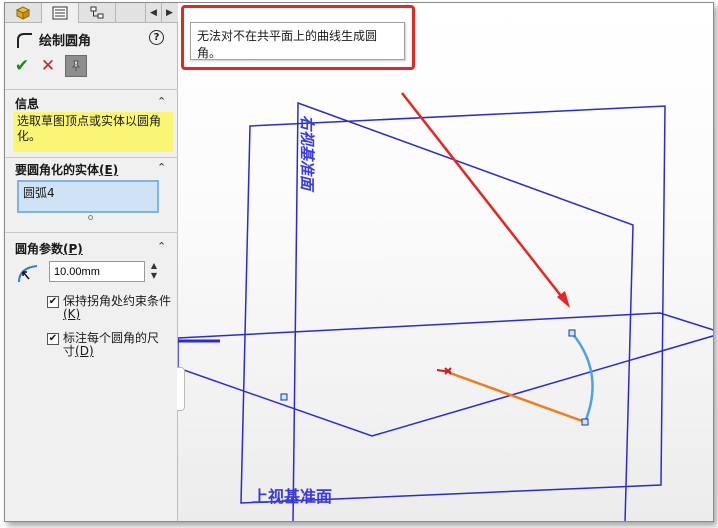  Describe the element at coordinates (582, 377) in the screenshot. I see `sketch-arc` at that location.